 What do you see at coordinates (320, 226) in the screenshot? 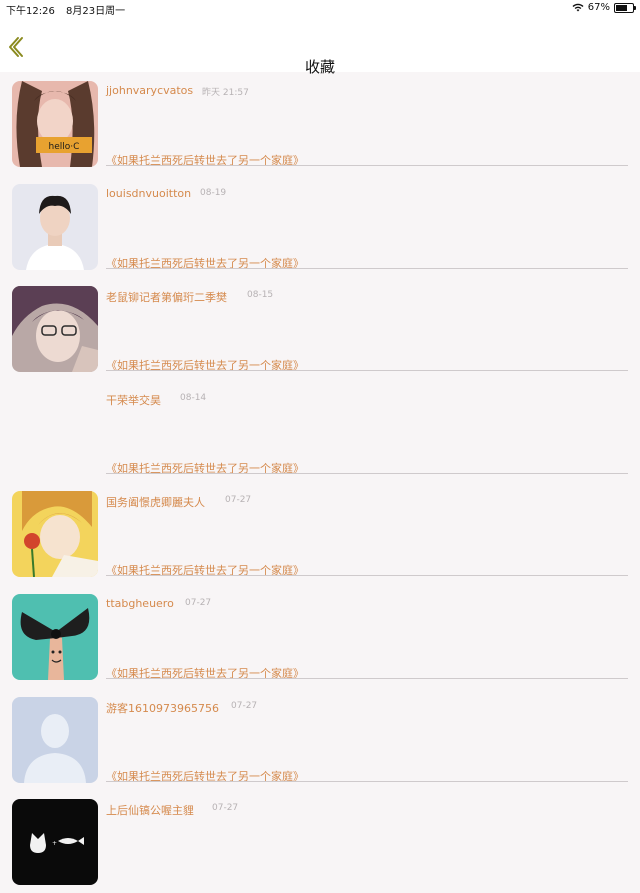
I see `list-item: louisdnvuoitton 08-19 《如果托兰西死后转世去了另一个家庭》` at bounding box center [320, 226].